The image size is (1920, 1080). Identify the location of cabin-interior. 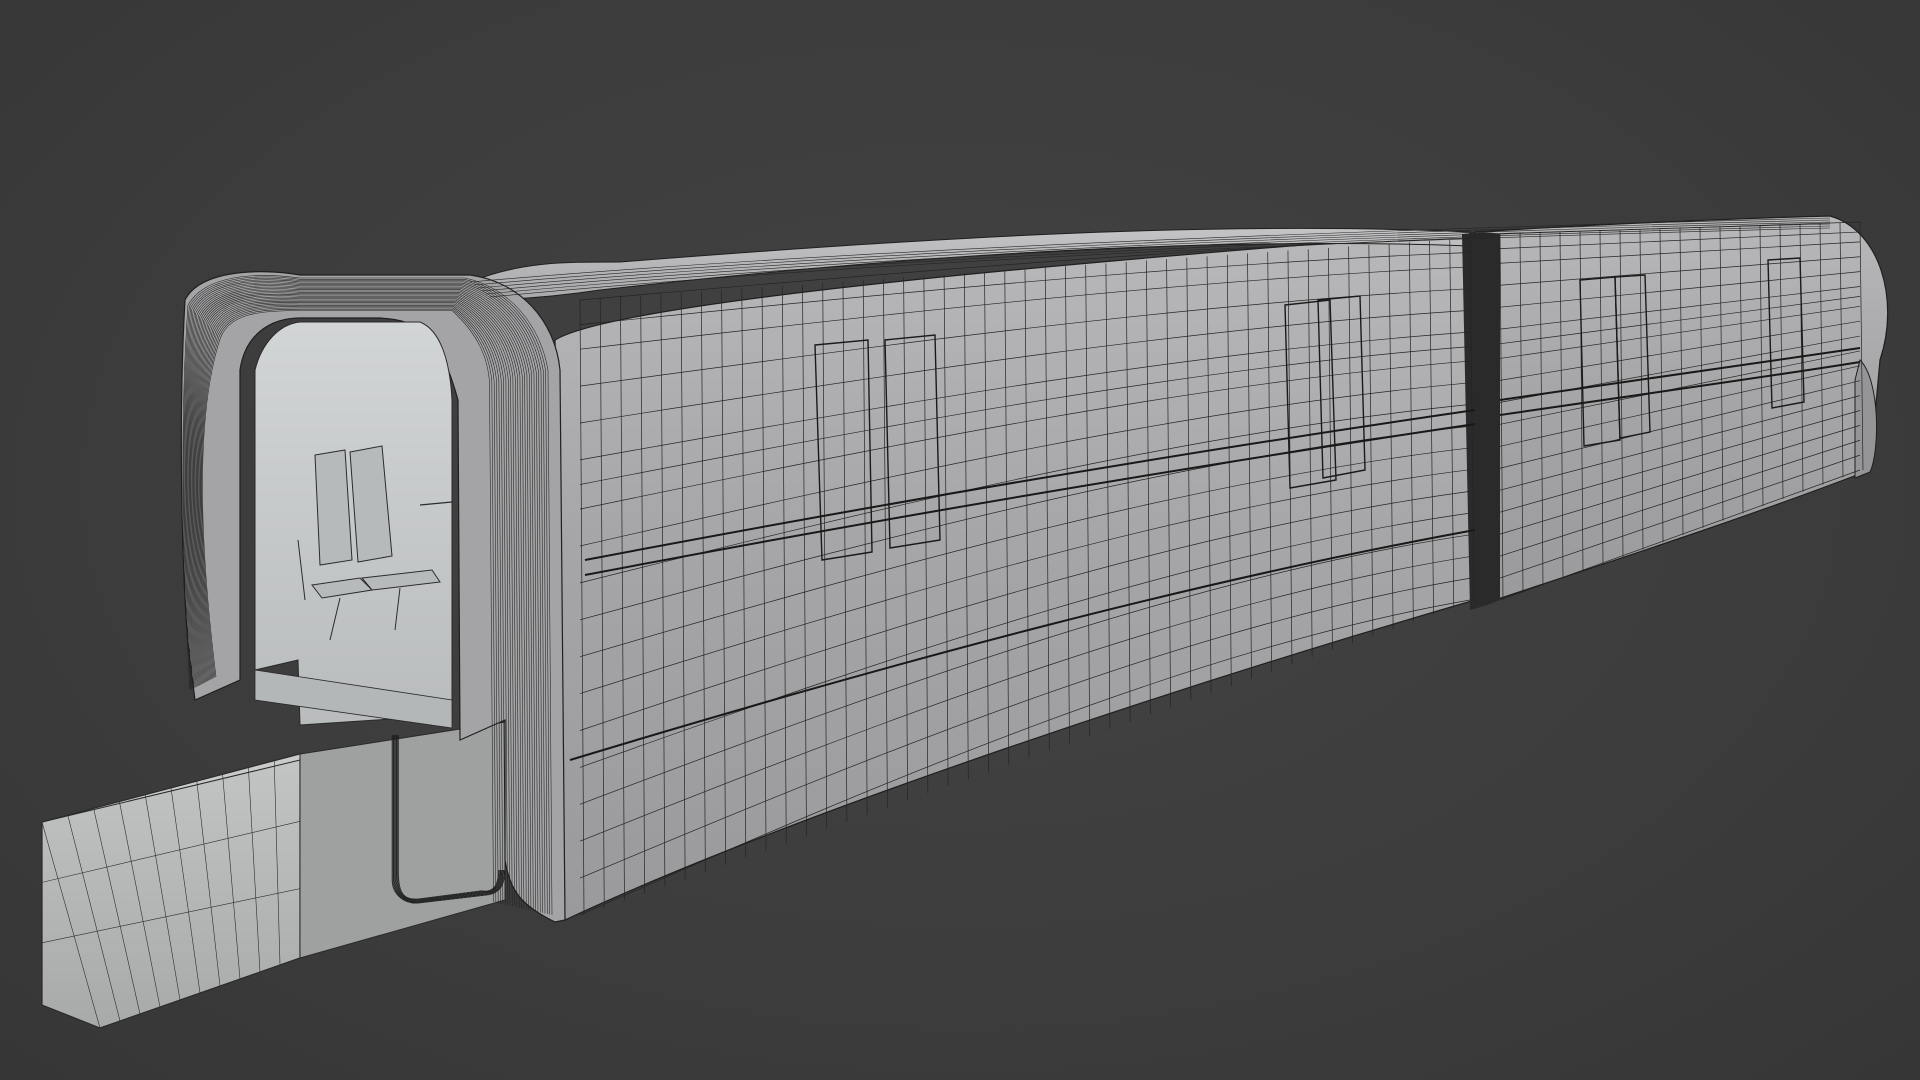
(353, 525).